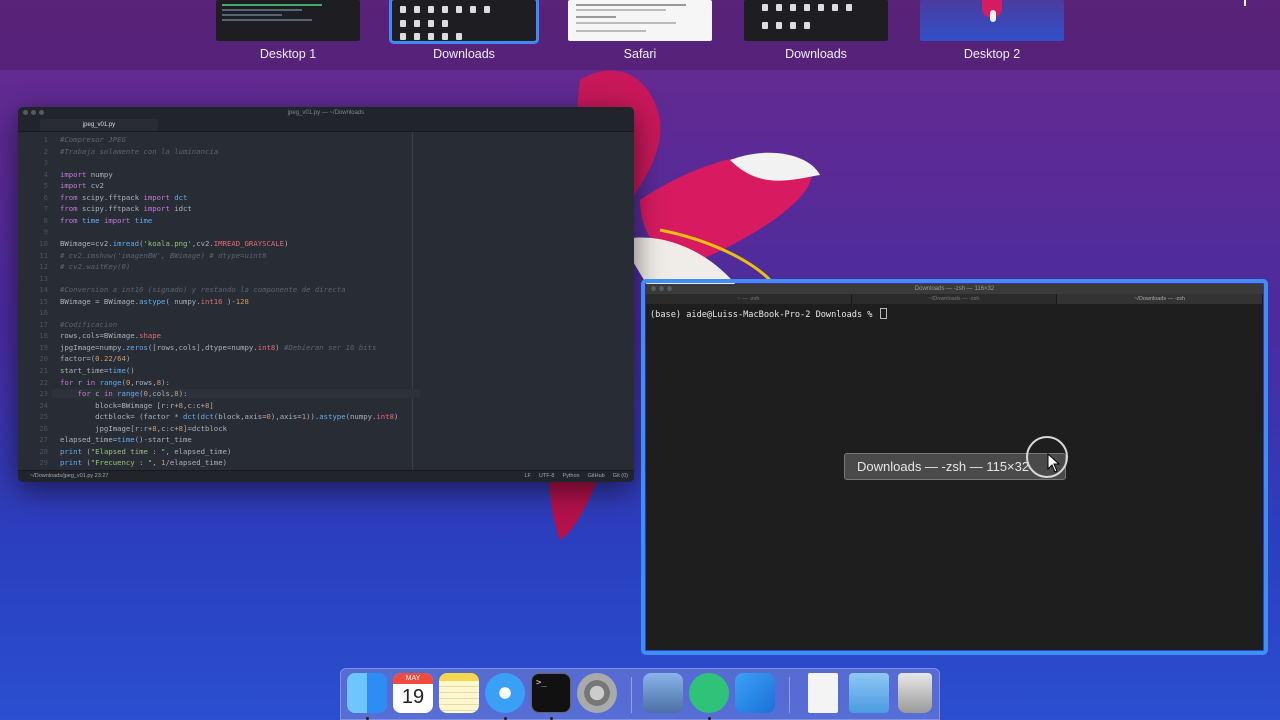 This screenshot has height=720, width=1280. What do you see at coordinates (527, 476) in the screenshot?
I see `status-item: LF` at bounding box center [527, 476].